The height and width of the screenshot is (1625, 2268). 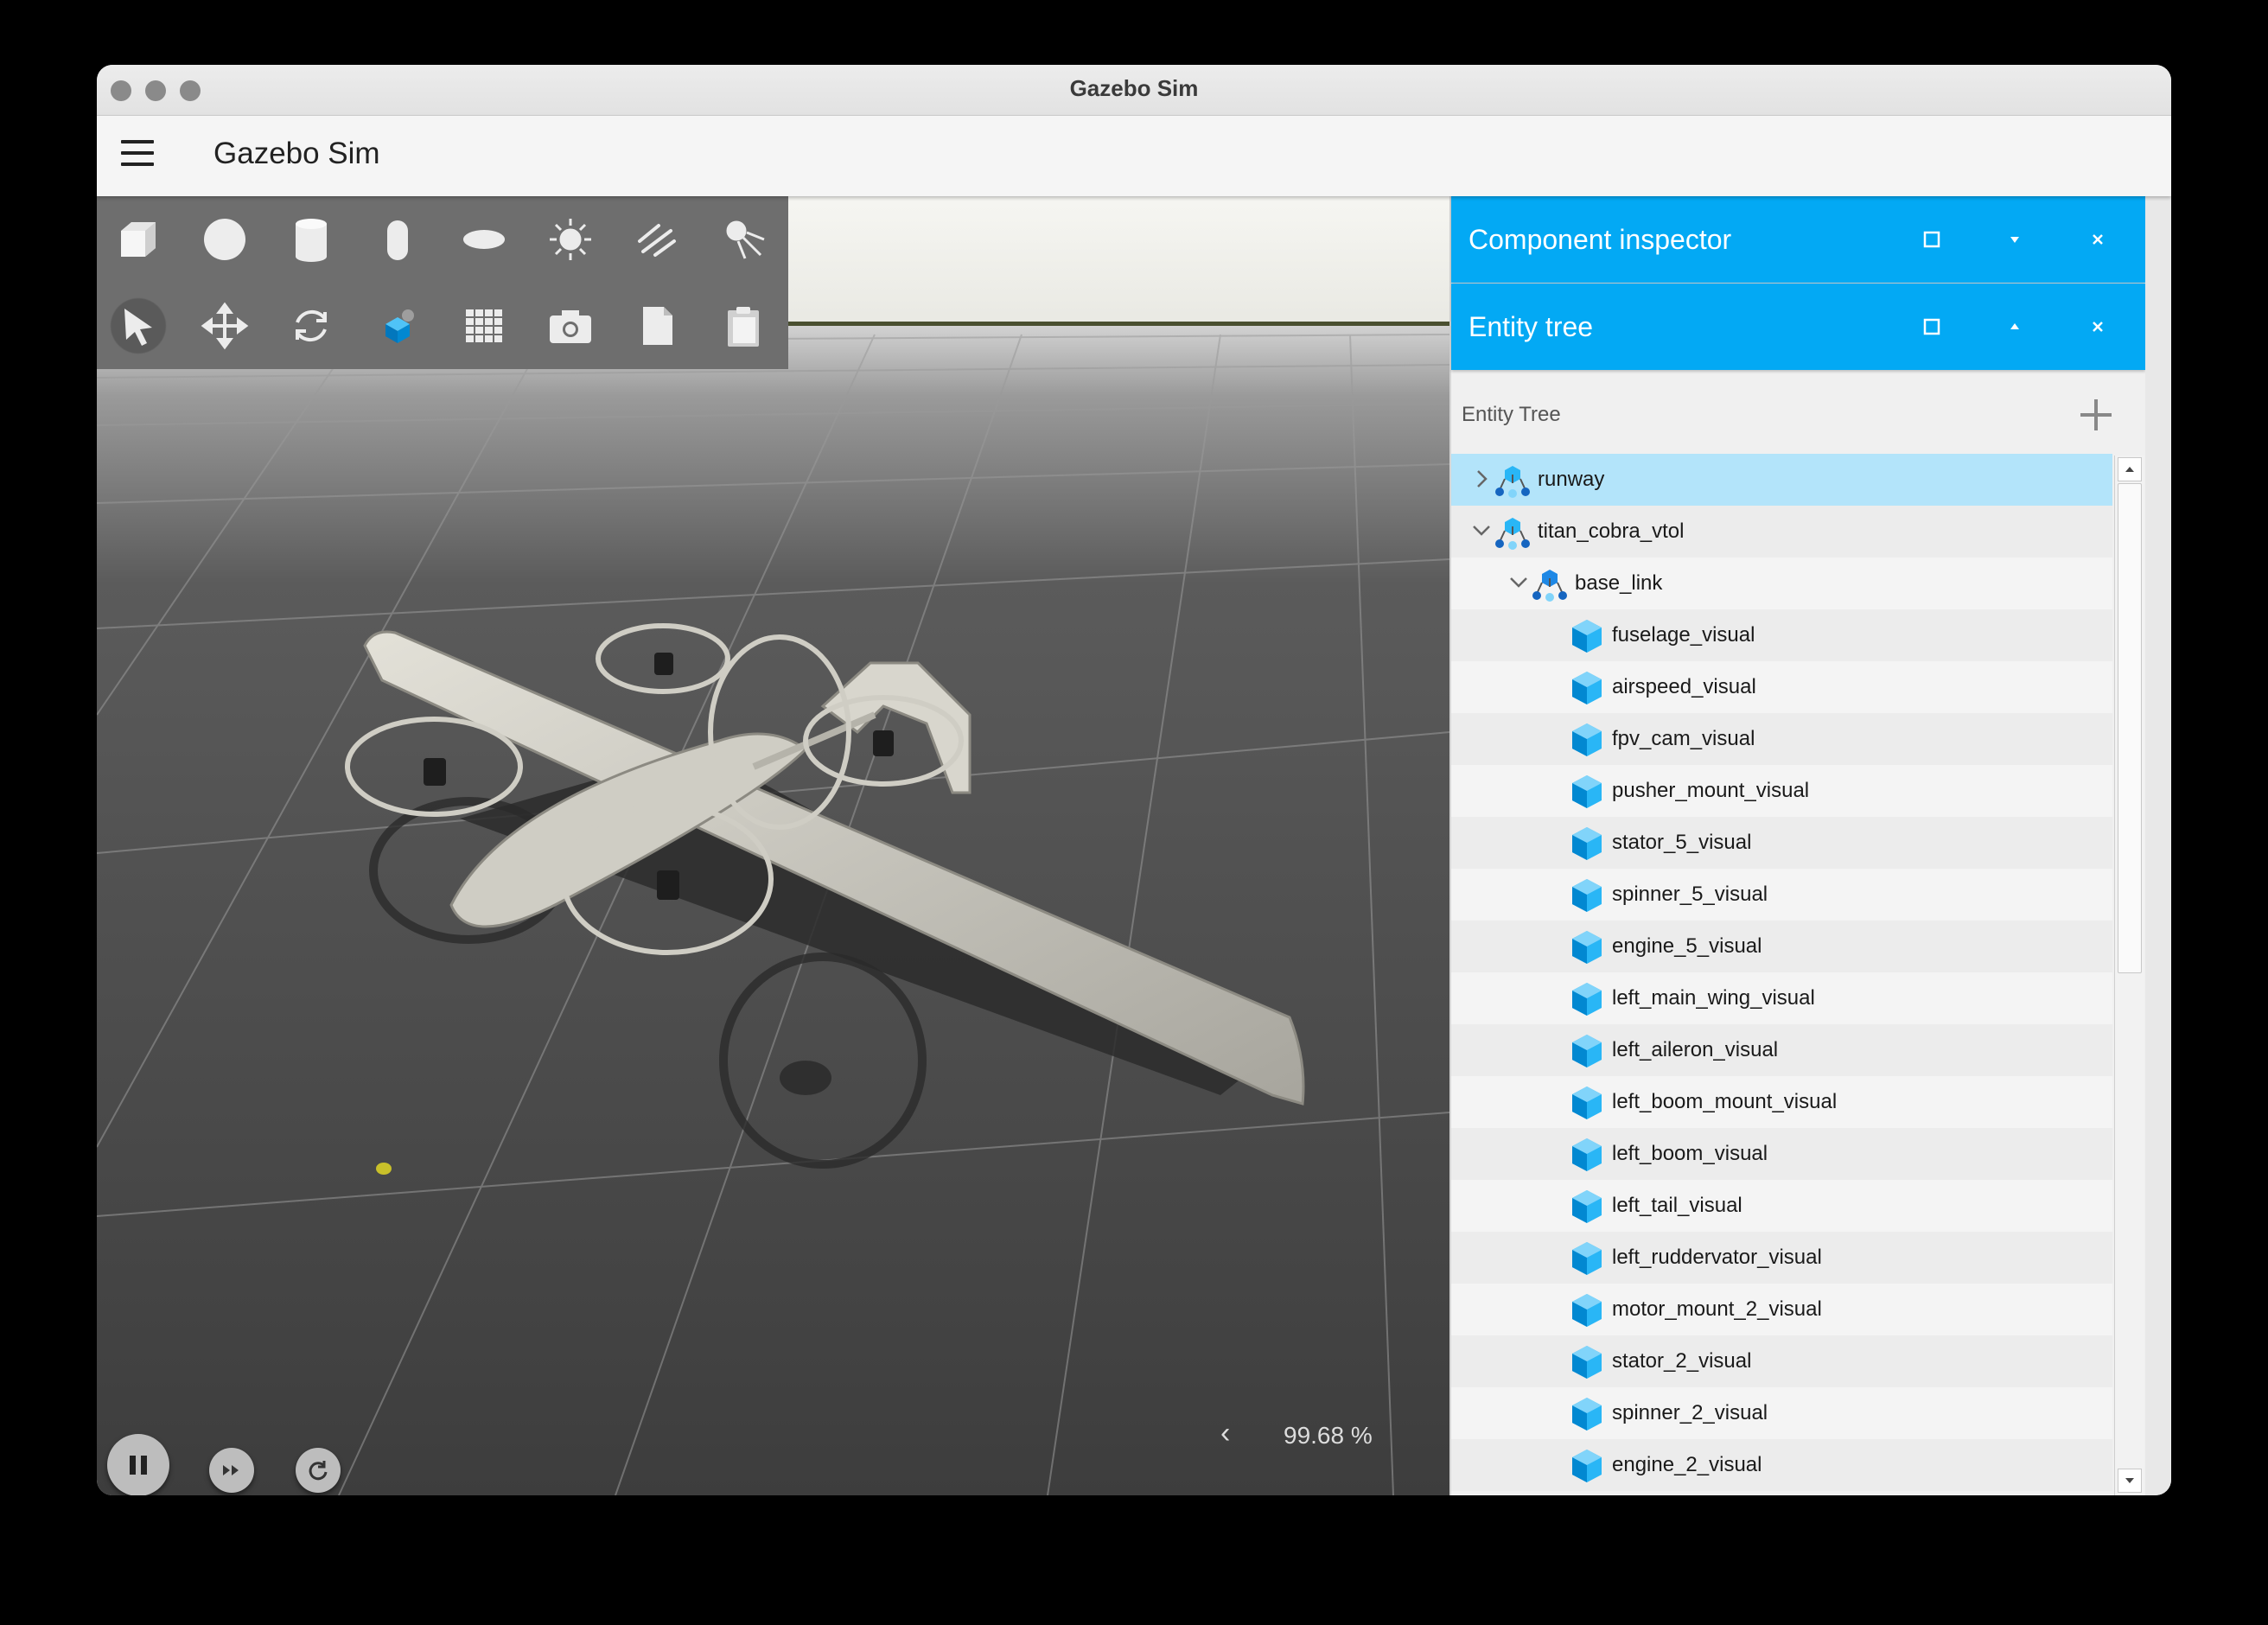 I want to click on tree-row-airspeed-visual: airspeed_visual, so click(x=1781, y=687).